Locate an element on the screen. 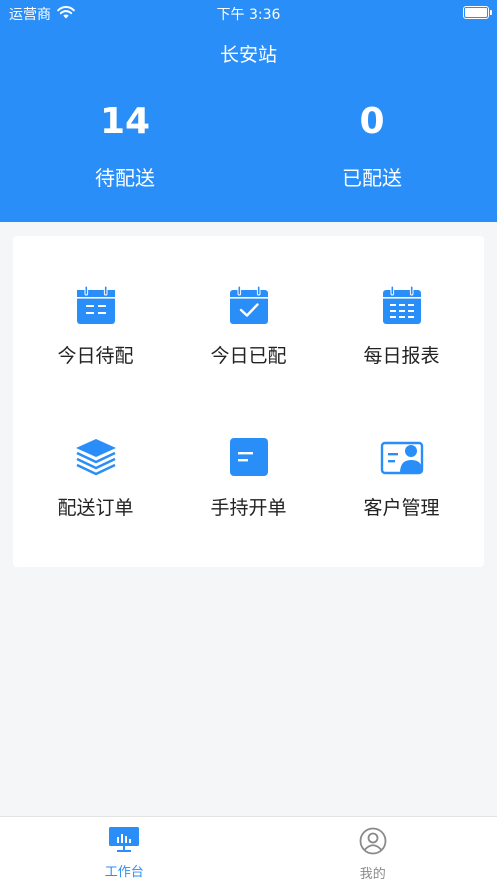 This screenshot has width=497, height=883. user-circle-icon is located at coordinates (373, 843).